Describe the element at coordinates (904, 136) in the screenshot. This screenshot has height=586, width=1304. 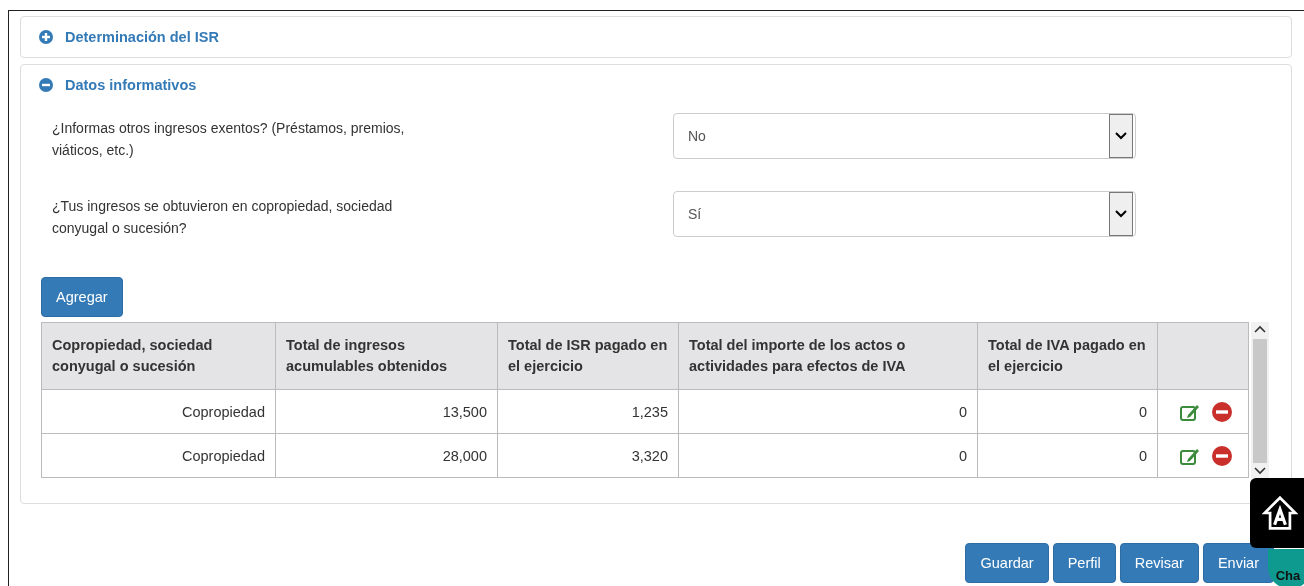
I see `select-field: No` at that location.